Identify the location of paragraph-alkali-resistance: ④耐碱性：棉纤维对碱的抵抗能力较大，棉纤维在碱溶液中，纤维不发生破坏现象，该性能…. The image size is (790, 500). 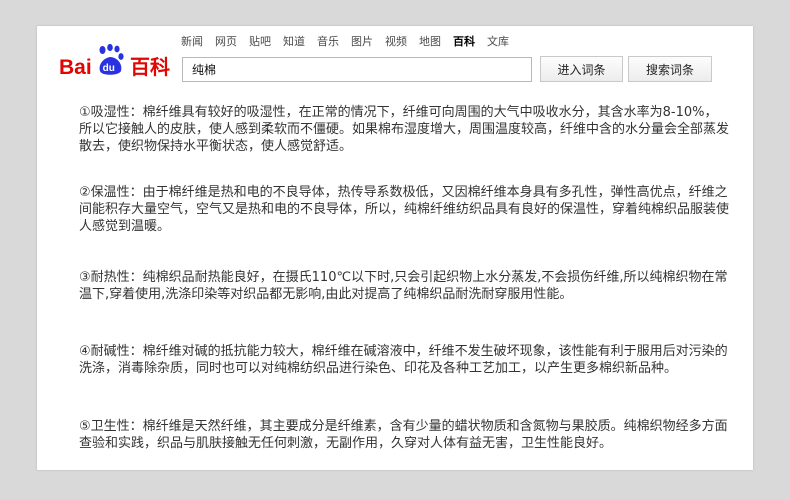
(403, 360).